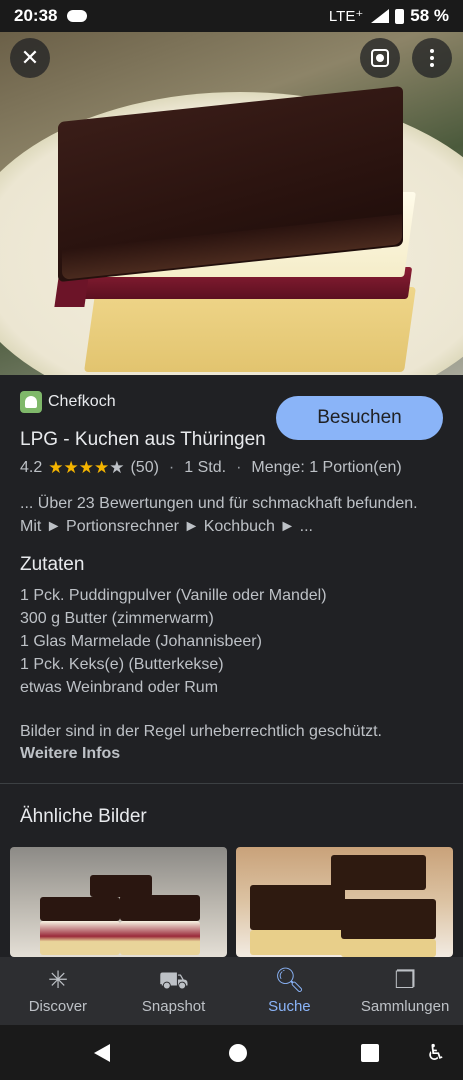 Image resolution: width=463 pixels, height=1080 pixels. I want to click on ingredient-item: 1 Glas Marmelade (Johannisbeer), so click(141, 641).